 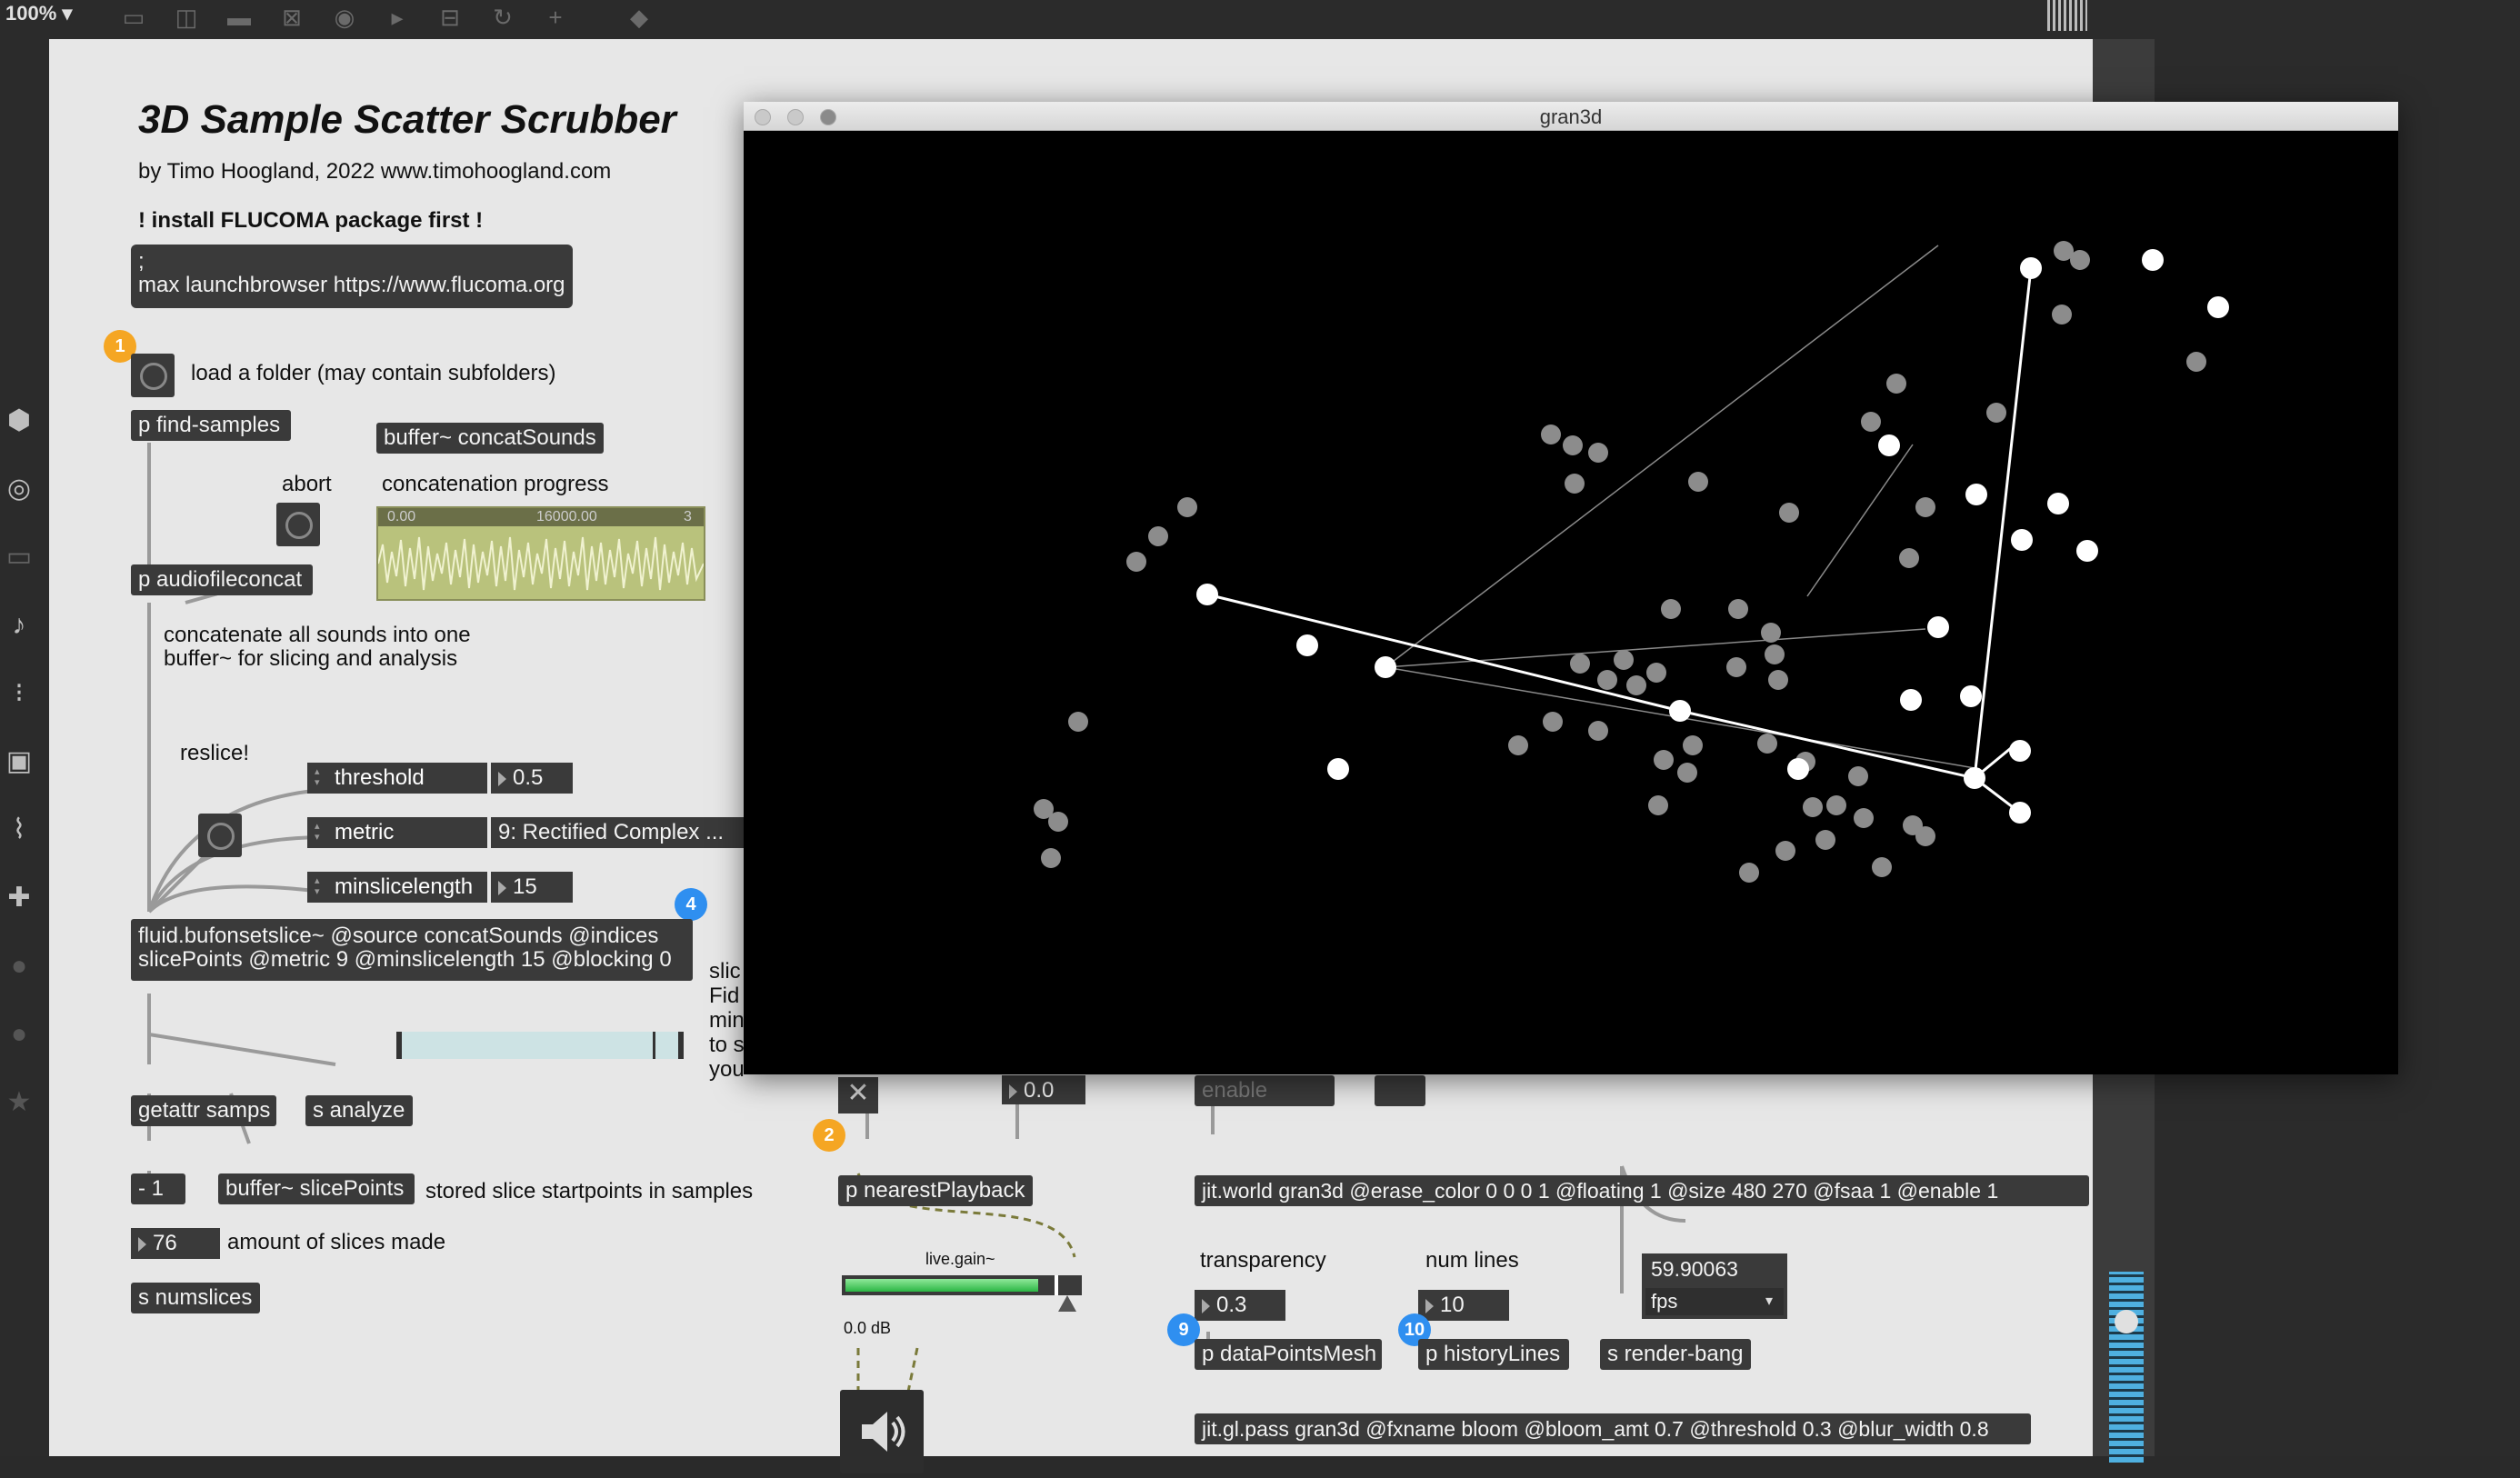 I want to click on fps-value: 59.90063, so click(x=1694, y=1269).